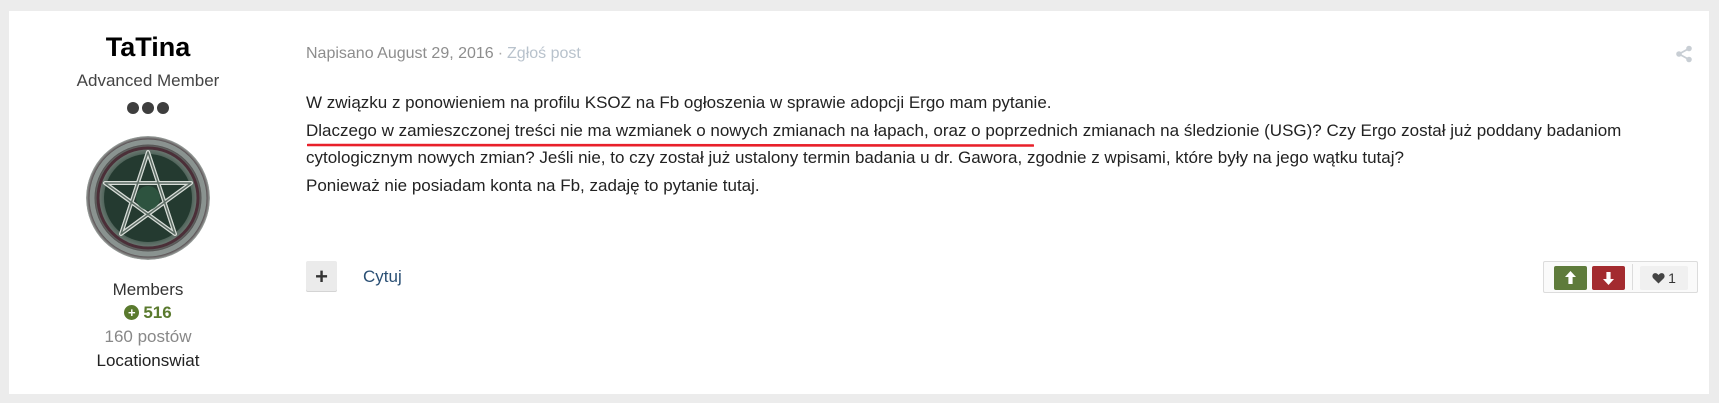 The width and height of the screenshot is (1719, 403). Describe the element at coordinates (148, 289) in the screenshot. I see `author-group: Members` at that location.